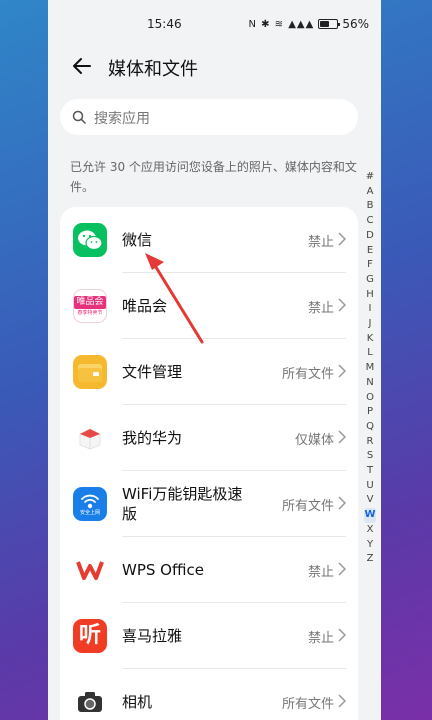  Describe the element at coordinates (370, 530) in the screenshot. I see `alphabet-index-letter: X` at that location.